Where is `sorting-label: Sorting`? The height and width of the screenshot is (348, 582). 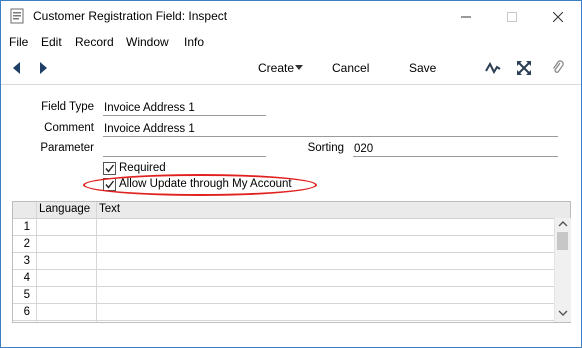 sorting-label: Sorting is located at coordinates (325, 148).